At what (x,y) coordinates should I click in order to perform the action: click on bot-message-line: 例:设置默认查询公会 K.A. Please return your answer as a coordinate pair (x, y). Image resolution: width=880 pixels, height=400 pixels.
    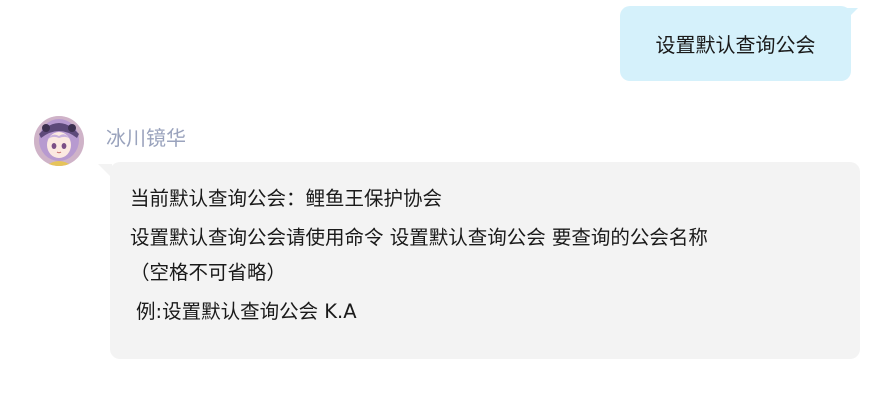
    Looking at the image, I should click on (246, 311).